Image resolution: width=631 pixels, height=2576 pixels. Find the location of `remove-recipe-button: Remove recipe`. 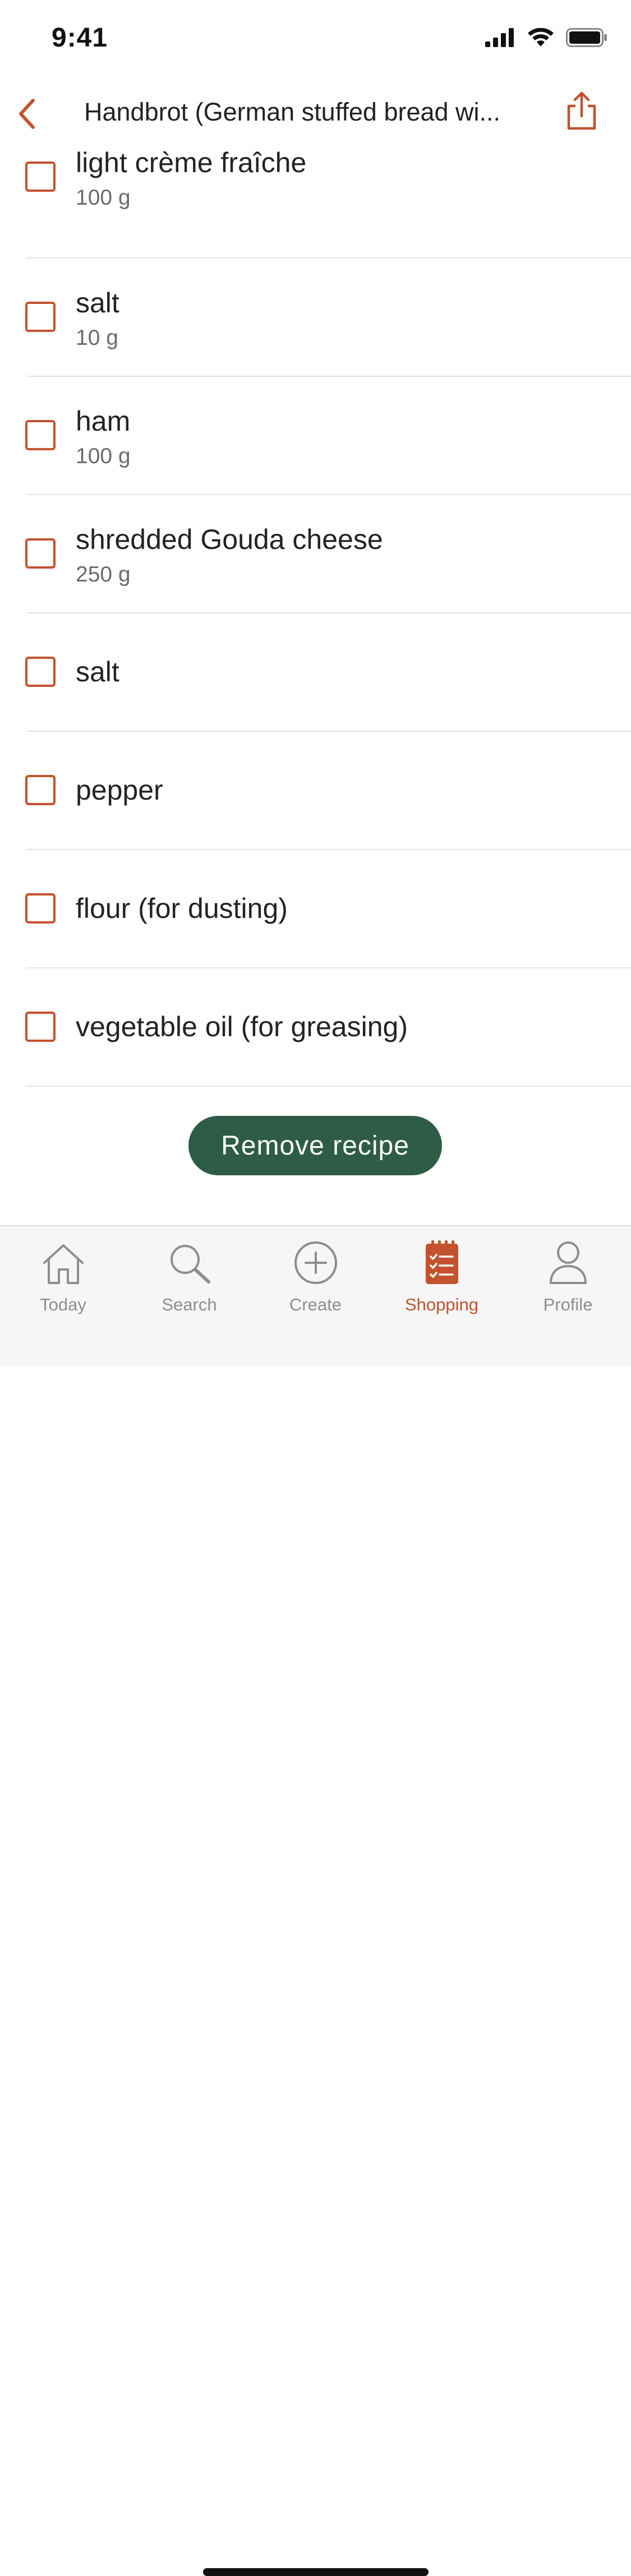

remove-recipe-button: Remove recipe is located at coordinates (315, 1145).